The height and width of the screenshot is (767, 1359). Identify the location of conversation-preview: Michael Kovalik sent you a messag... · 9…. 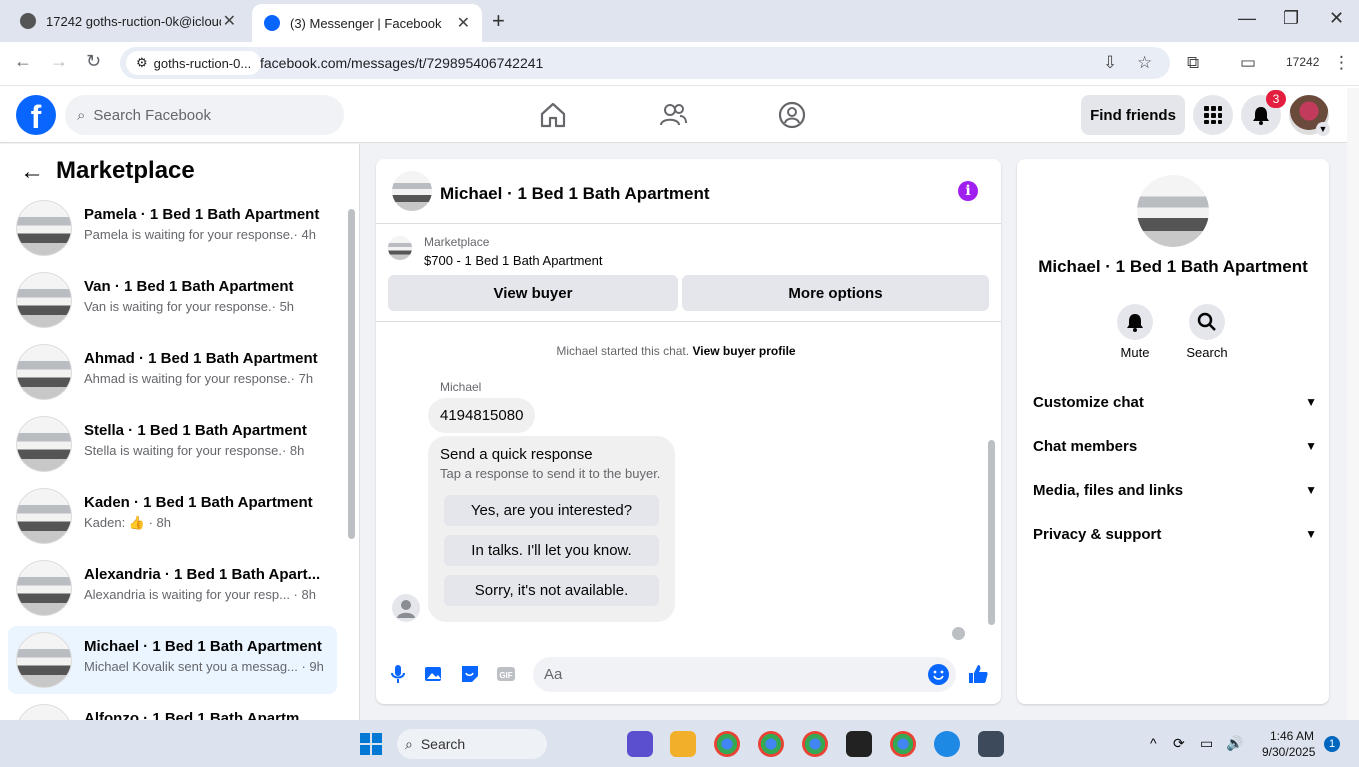
(204, 666).